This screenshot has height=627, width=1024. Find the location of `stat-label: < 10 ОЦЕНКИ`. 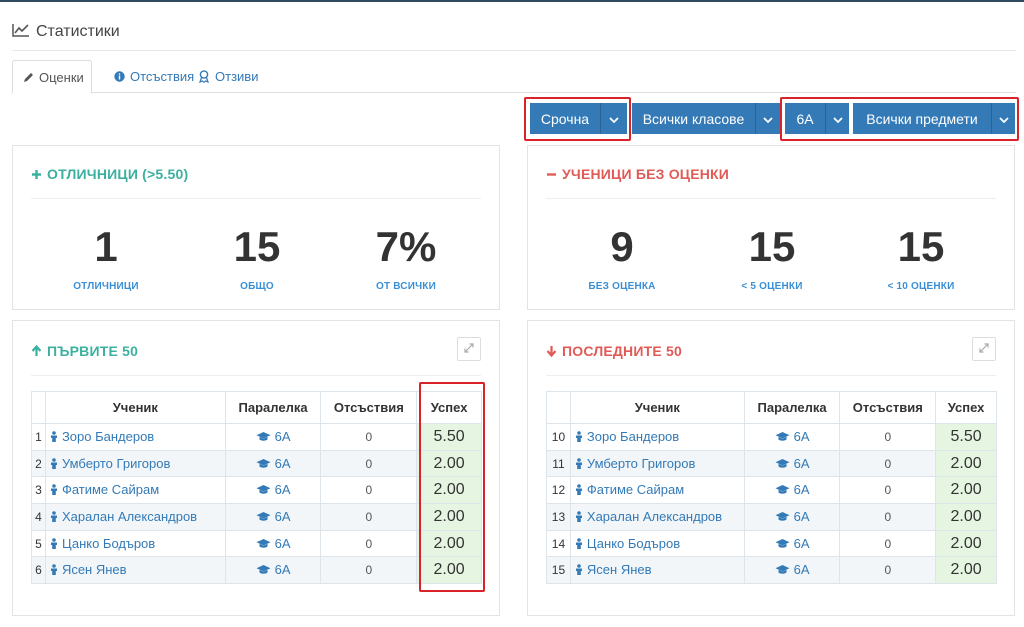

stat-label: < 10 ОЦЕНКИ is located at coordinates (921, 286).